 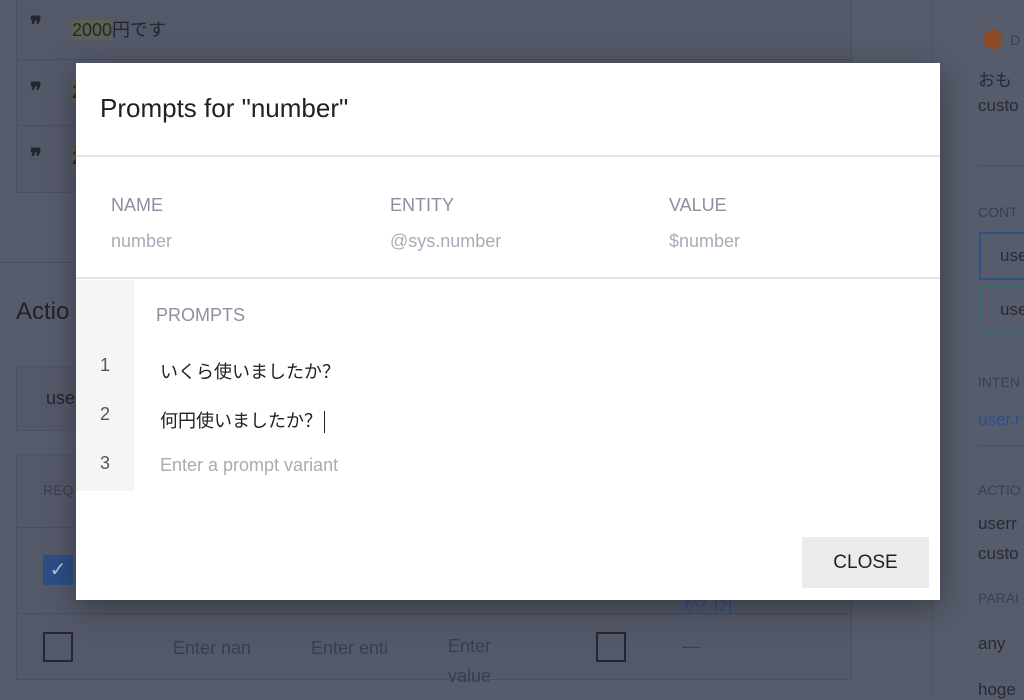 I want to click on actions-heading: Actio, so click(x=43, y=311).